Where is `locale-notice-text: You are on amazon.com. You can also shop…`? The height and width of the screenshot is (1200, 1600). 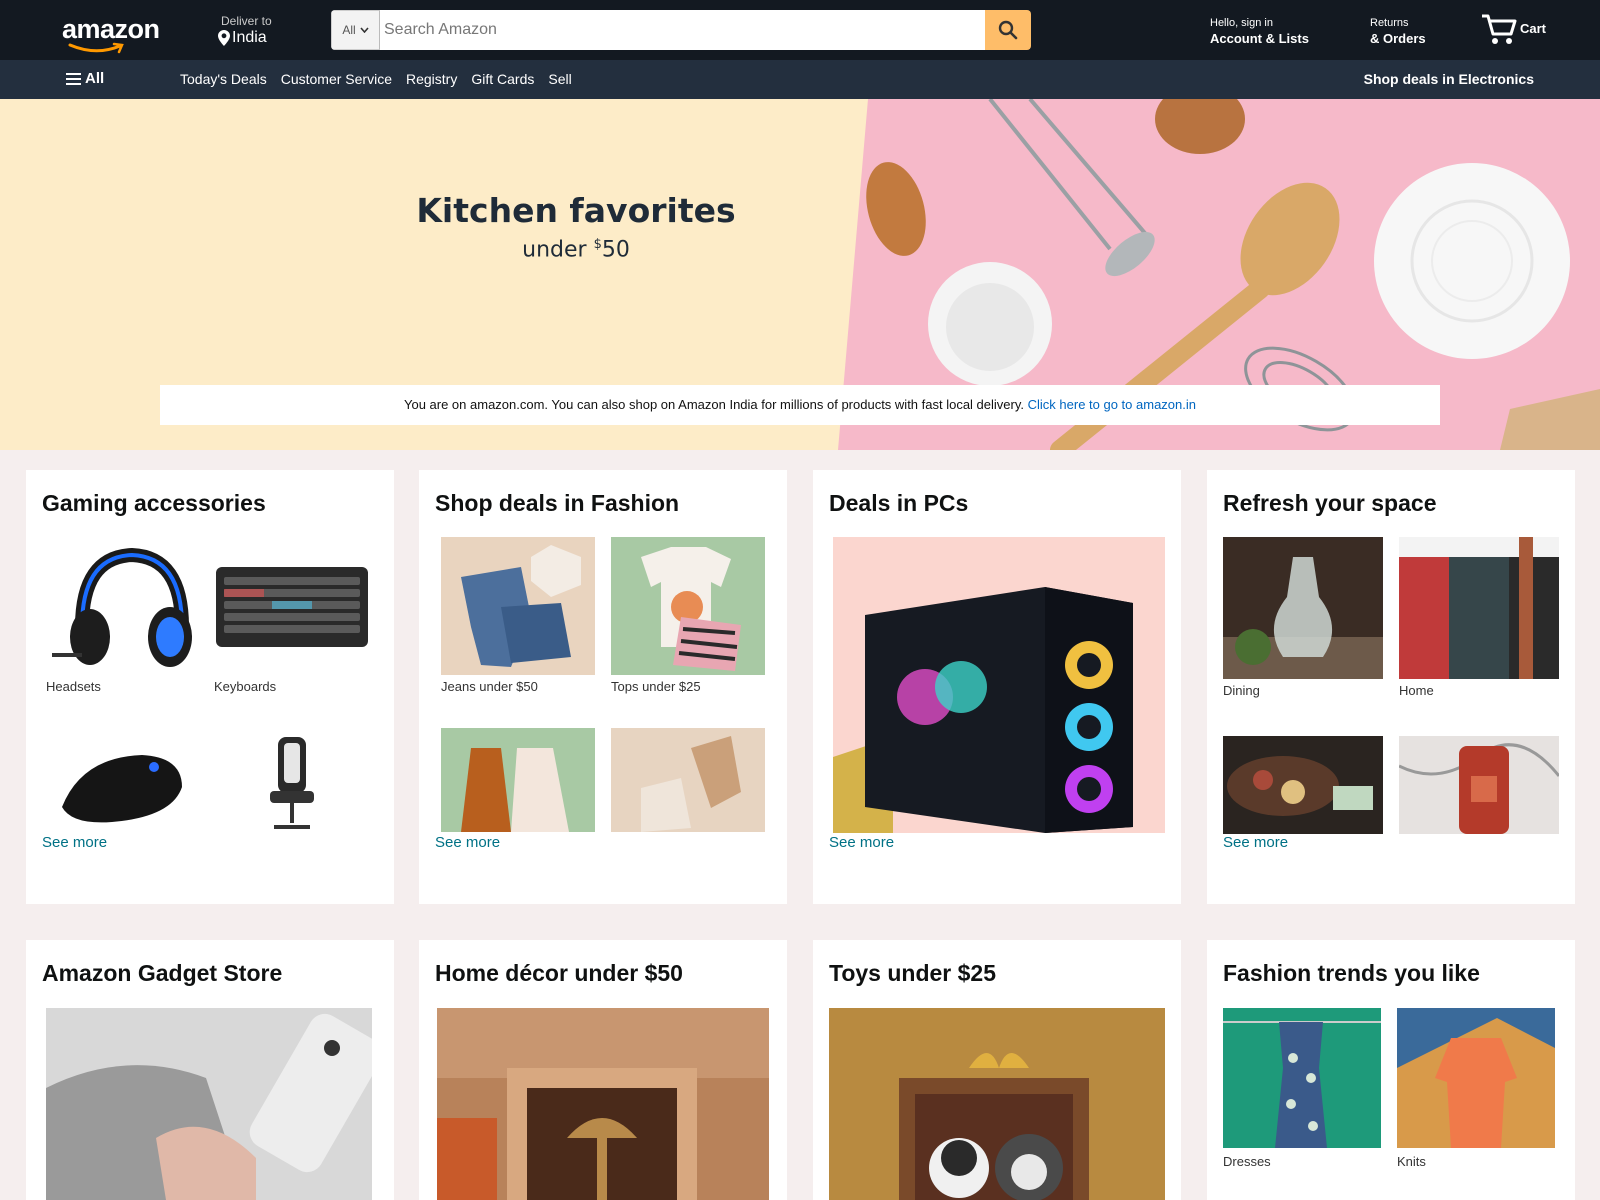 locale-notice-text: You are on amazon.com. You can also shop… is located at coordinates (715, 404).